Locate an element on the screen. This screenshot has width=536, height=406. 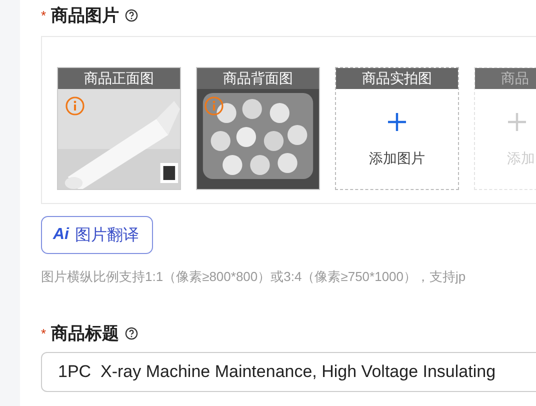
slot-title: 商品正面图 is located at coordinates (119, 78).